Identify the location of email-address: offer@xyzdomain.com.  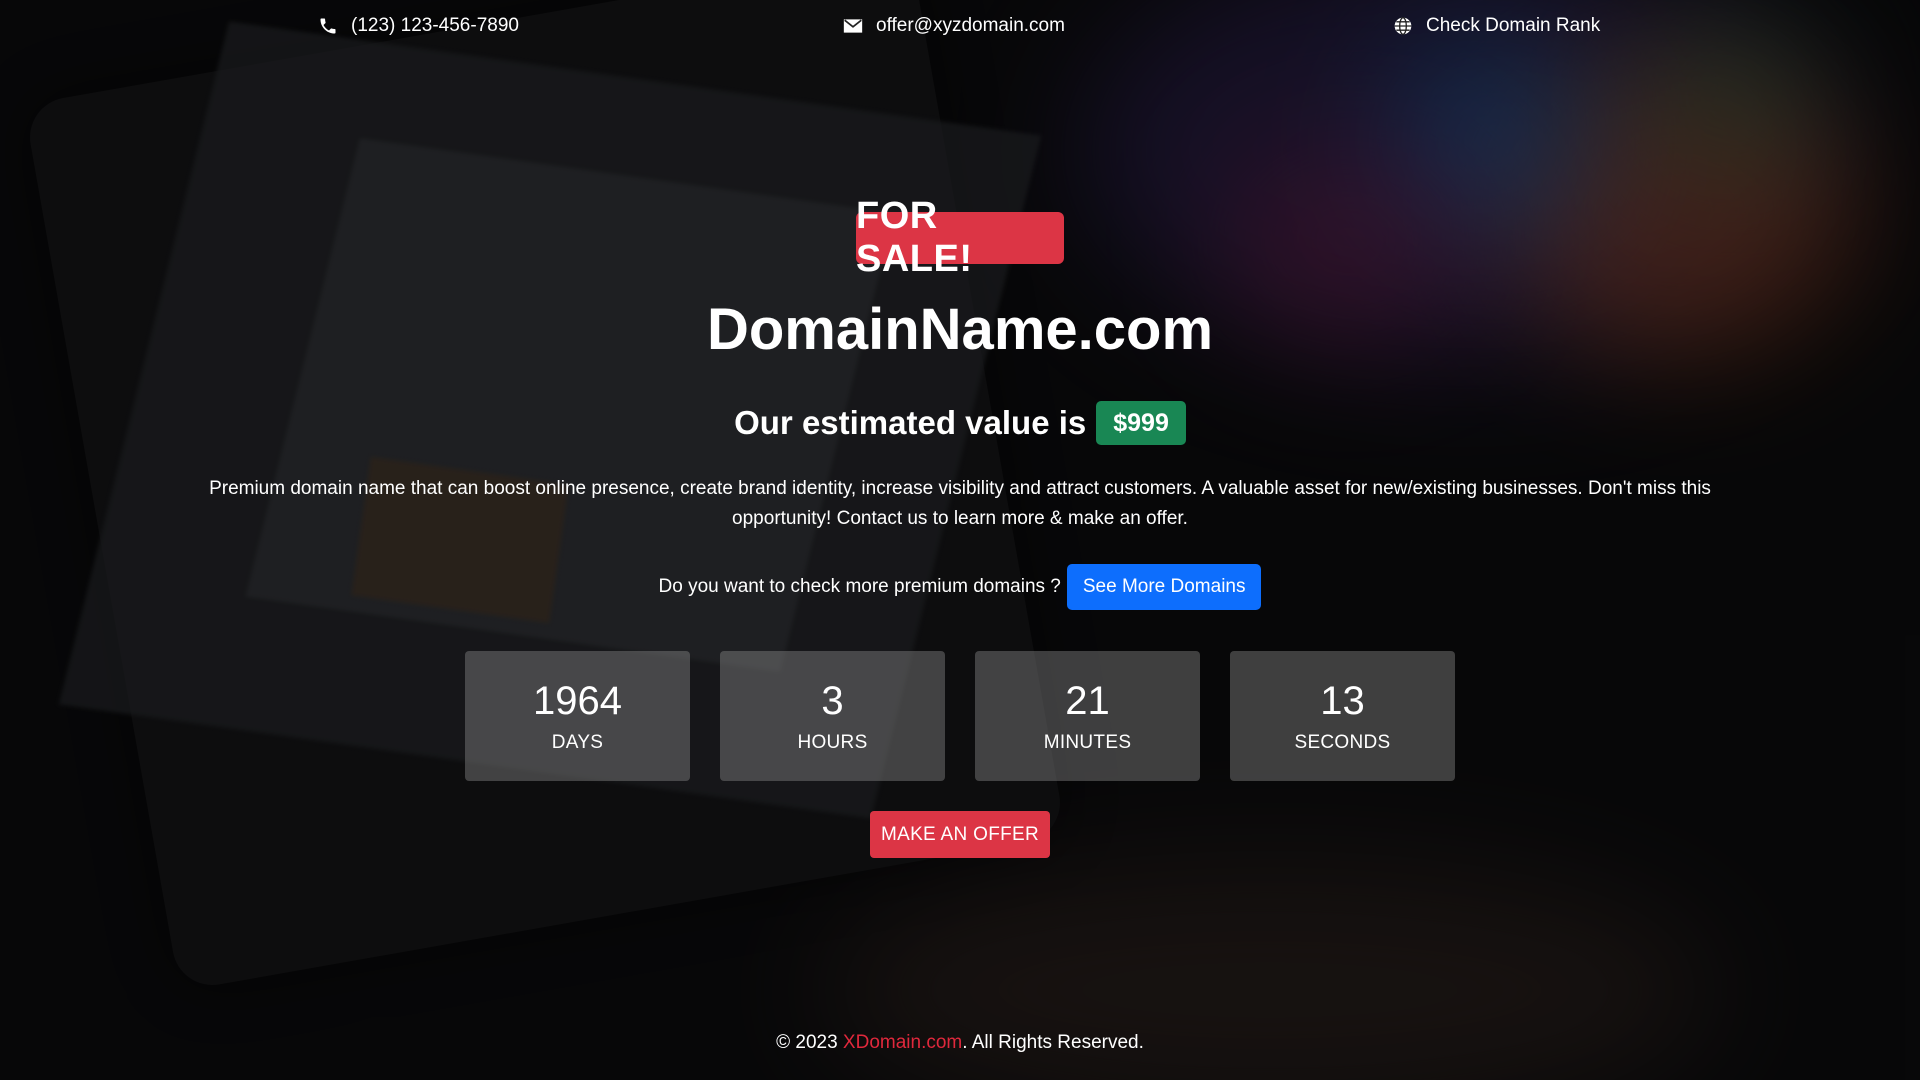
(970, 25).